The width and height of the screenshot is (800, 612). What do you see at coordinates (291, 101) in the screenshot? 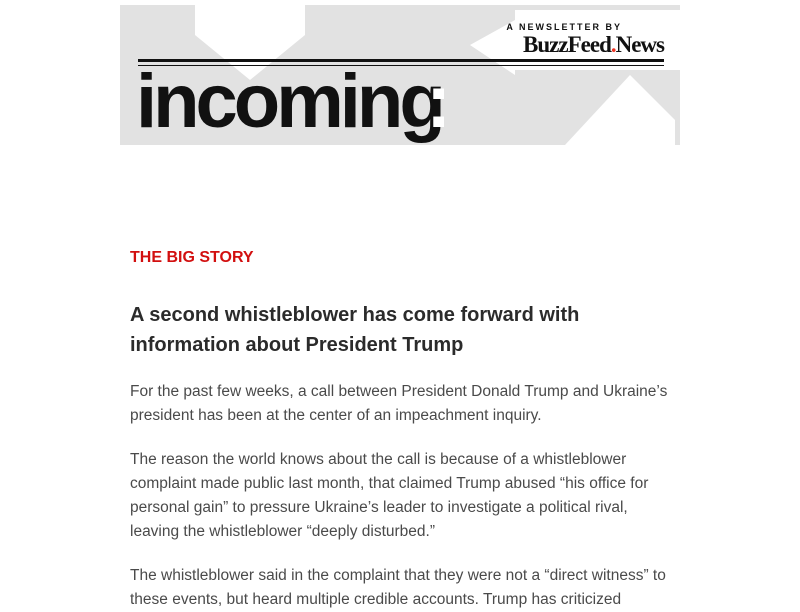
I see `incoming-wordmark: incoming` at bounding box center [291, 101].